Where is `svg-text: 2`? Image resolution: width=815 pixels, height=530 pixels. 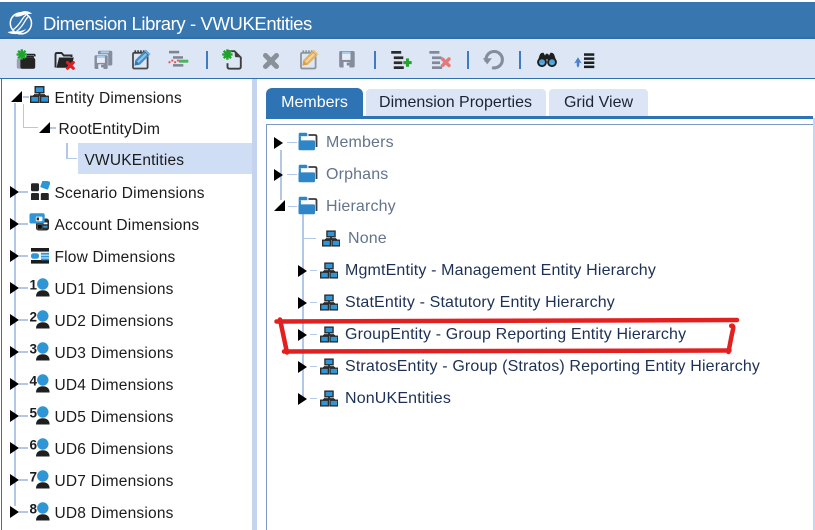
svg-text: 2 is located at coordinates (33, 317).